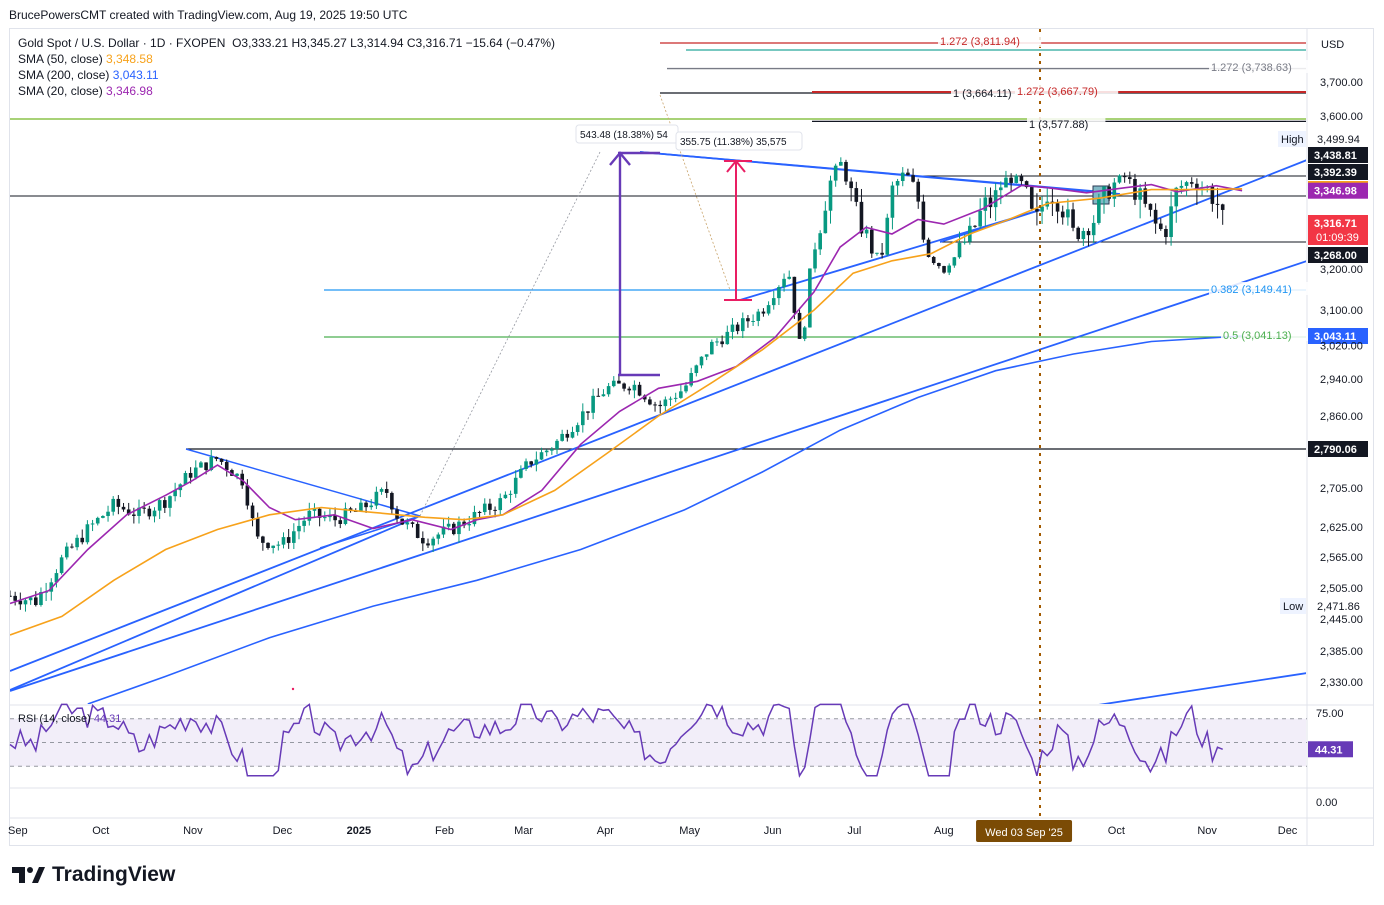  What do you see at coordinates (1337, 238) in the screenshot?
I see `countdown-label: 01:09:39` at bounding box center [1337, 238].